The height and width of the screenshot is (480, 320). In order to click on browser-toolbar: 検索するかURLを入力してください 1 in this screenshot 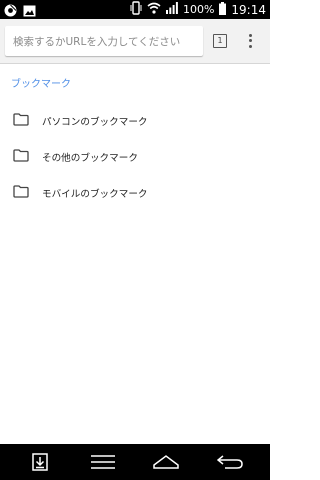, I will do `click(135, 41)`.